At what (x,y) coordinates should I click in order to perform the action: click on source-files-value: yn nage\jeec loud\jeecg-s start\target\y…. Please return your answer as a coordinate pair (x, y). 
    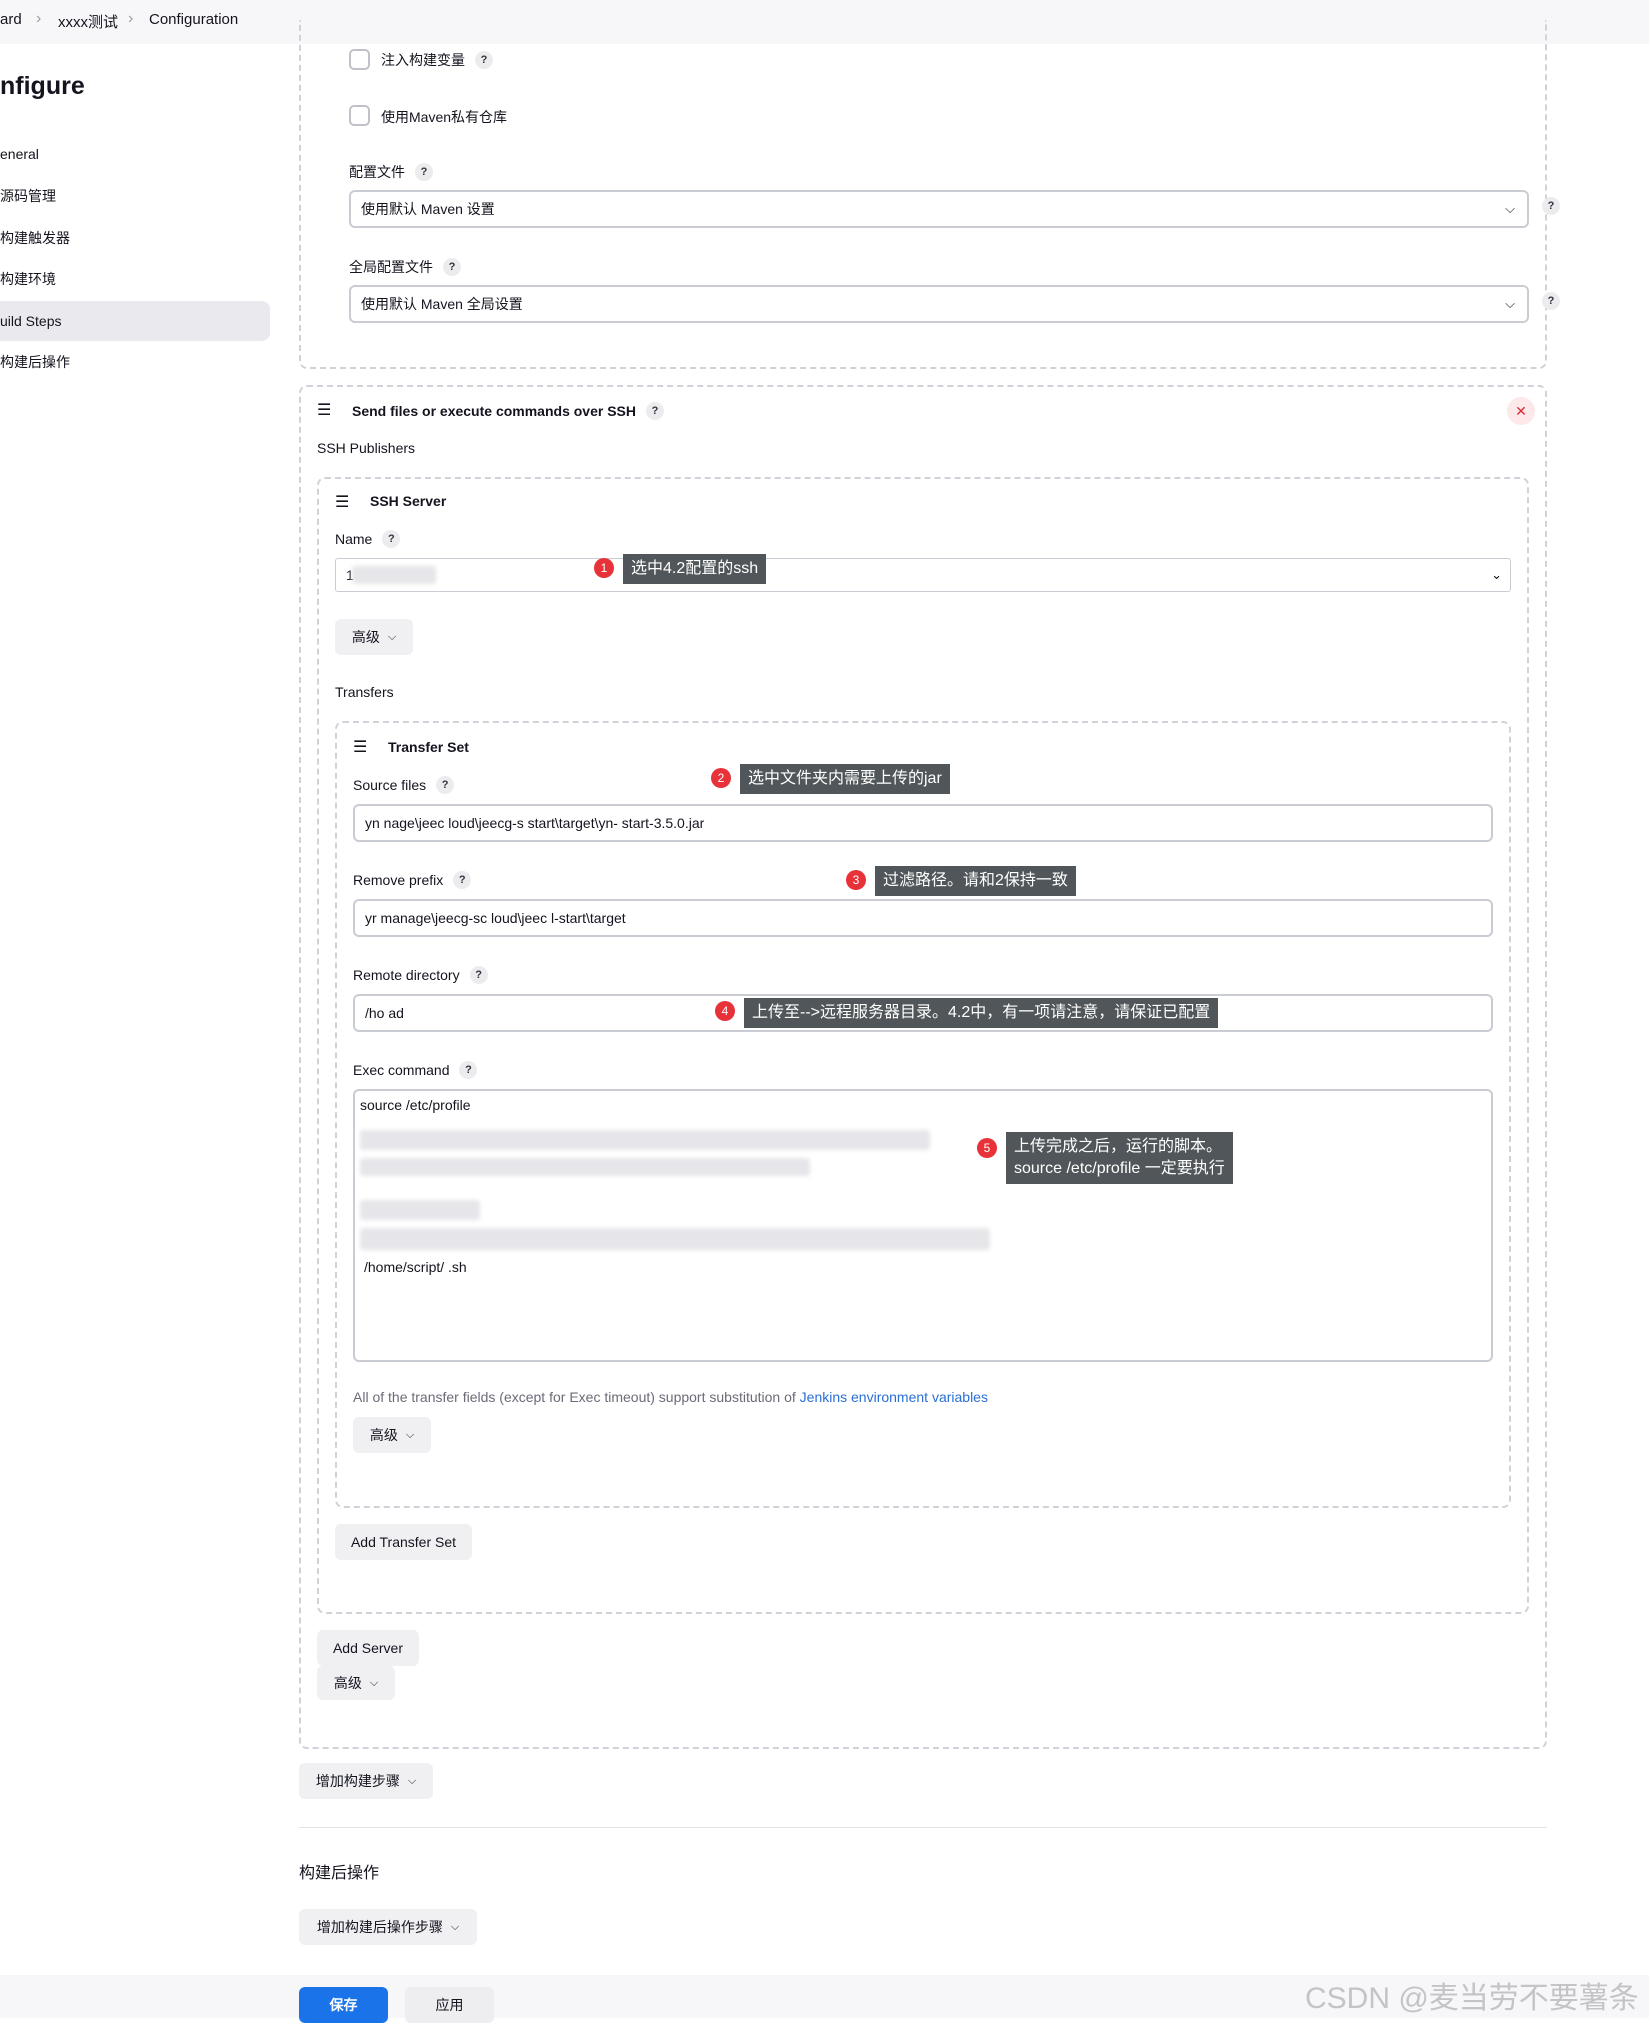
    Looking at the image, I should click on (535, 823).